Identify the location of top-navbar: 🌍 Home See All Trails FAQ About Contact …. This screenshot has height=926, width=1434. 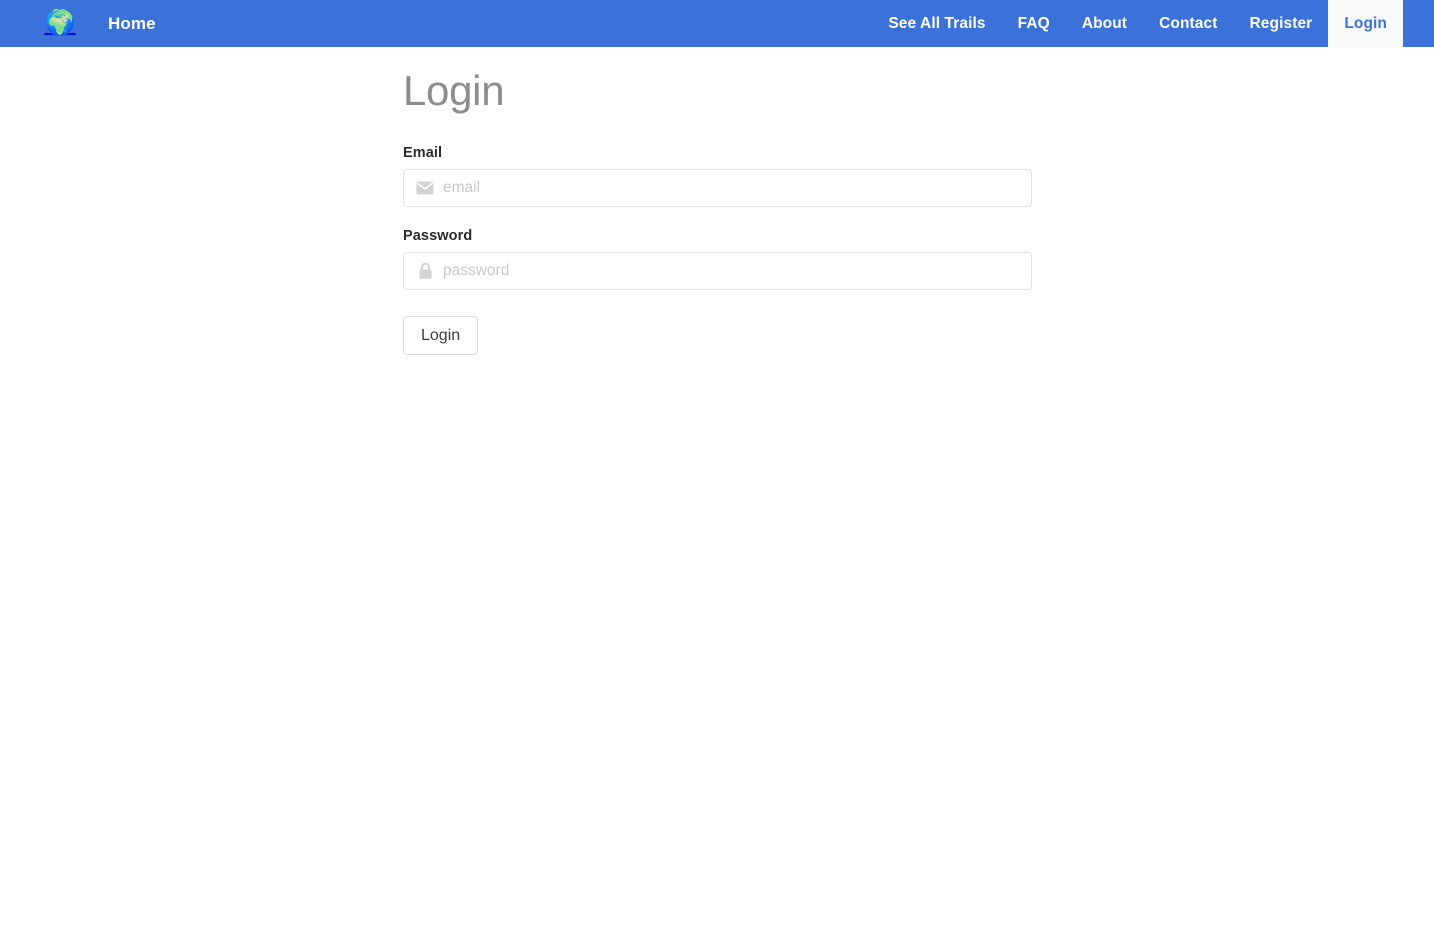
(717, 23).